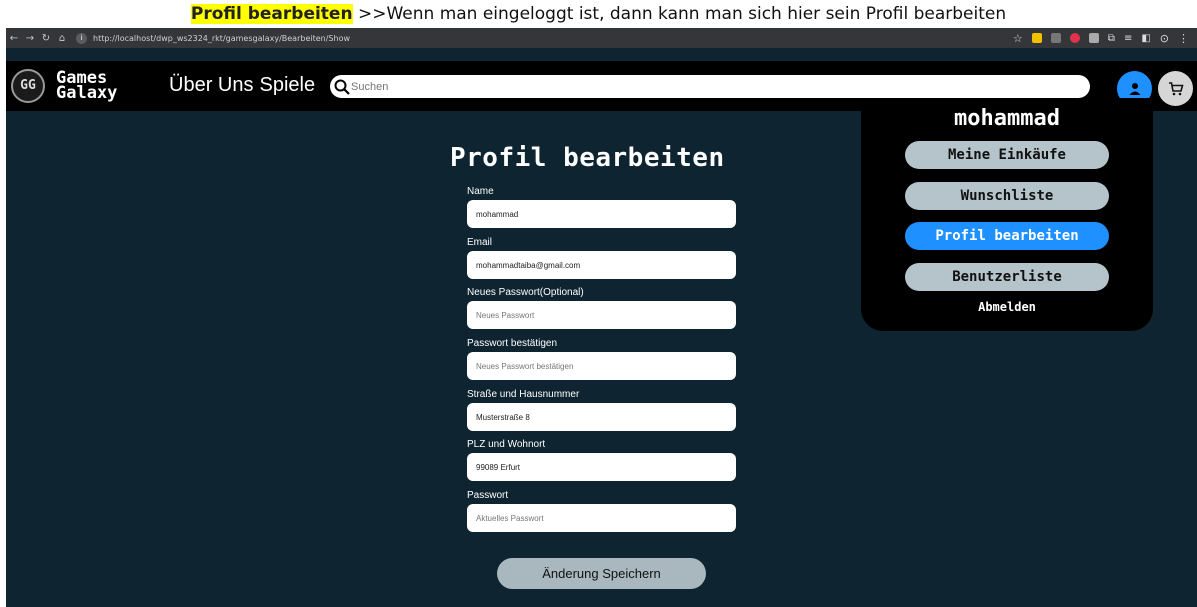 The image size is (1197, 607). I want to click on name-field, so click(601, 214).